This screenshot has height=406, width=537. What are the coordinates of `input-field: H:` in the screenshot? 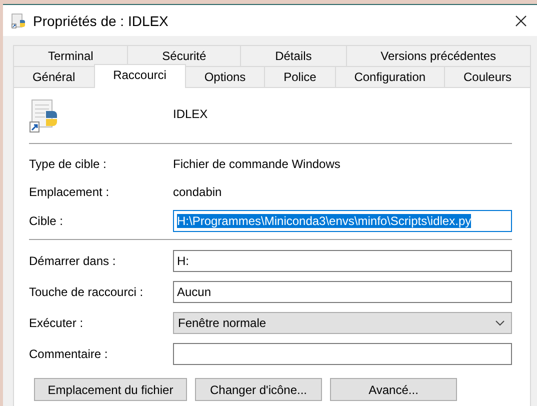 It's located at (342, 261).